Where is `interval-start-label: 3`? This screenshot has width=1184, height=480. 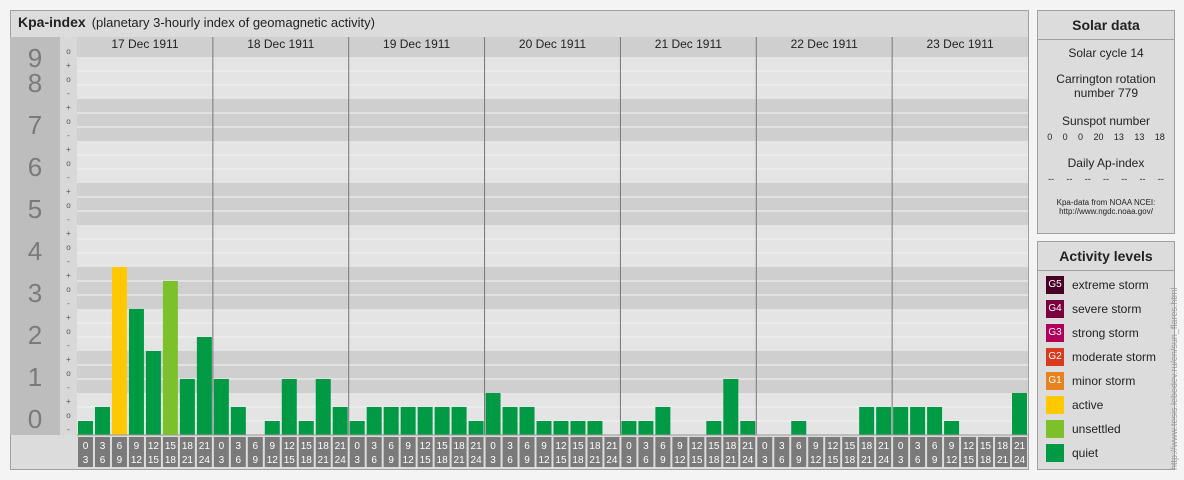
interval-start-label: 3 is located at coordinates (918, 446).